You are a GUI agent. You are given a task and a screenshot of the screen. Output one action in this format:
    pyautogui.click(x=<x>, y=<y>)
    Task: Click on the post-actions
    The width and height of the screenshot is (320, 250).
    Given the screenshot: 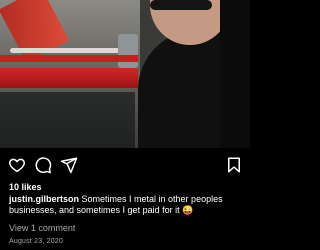 What is the action you would take?
    pyautogui.click(x=125, y=166)
    